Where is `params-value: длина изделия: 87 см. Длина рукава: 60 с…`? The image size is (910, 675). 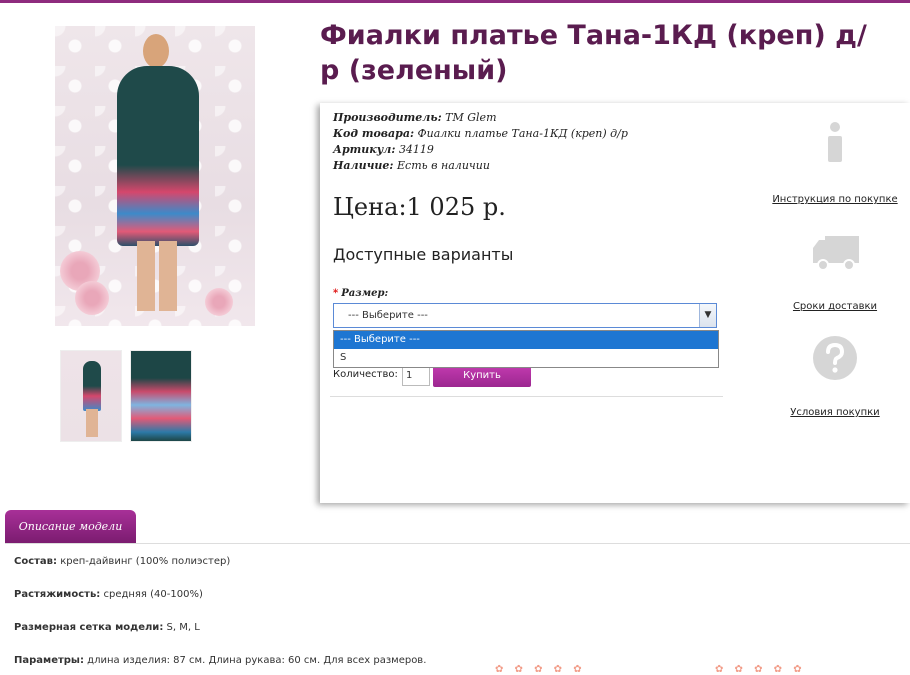 params-value: длина изделия: 87 см. Длина рукава: 60 с… is located at coordinates (257, 660).